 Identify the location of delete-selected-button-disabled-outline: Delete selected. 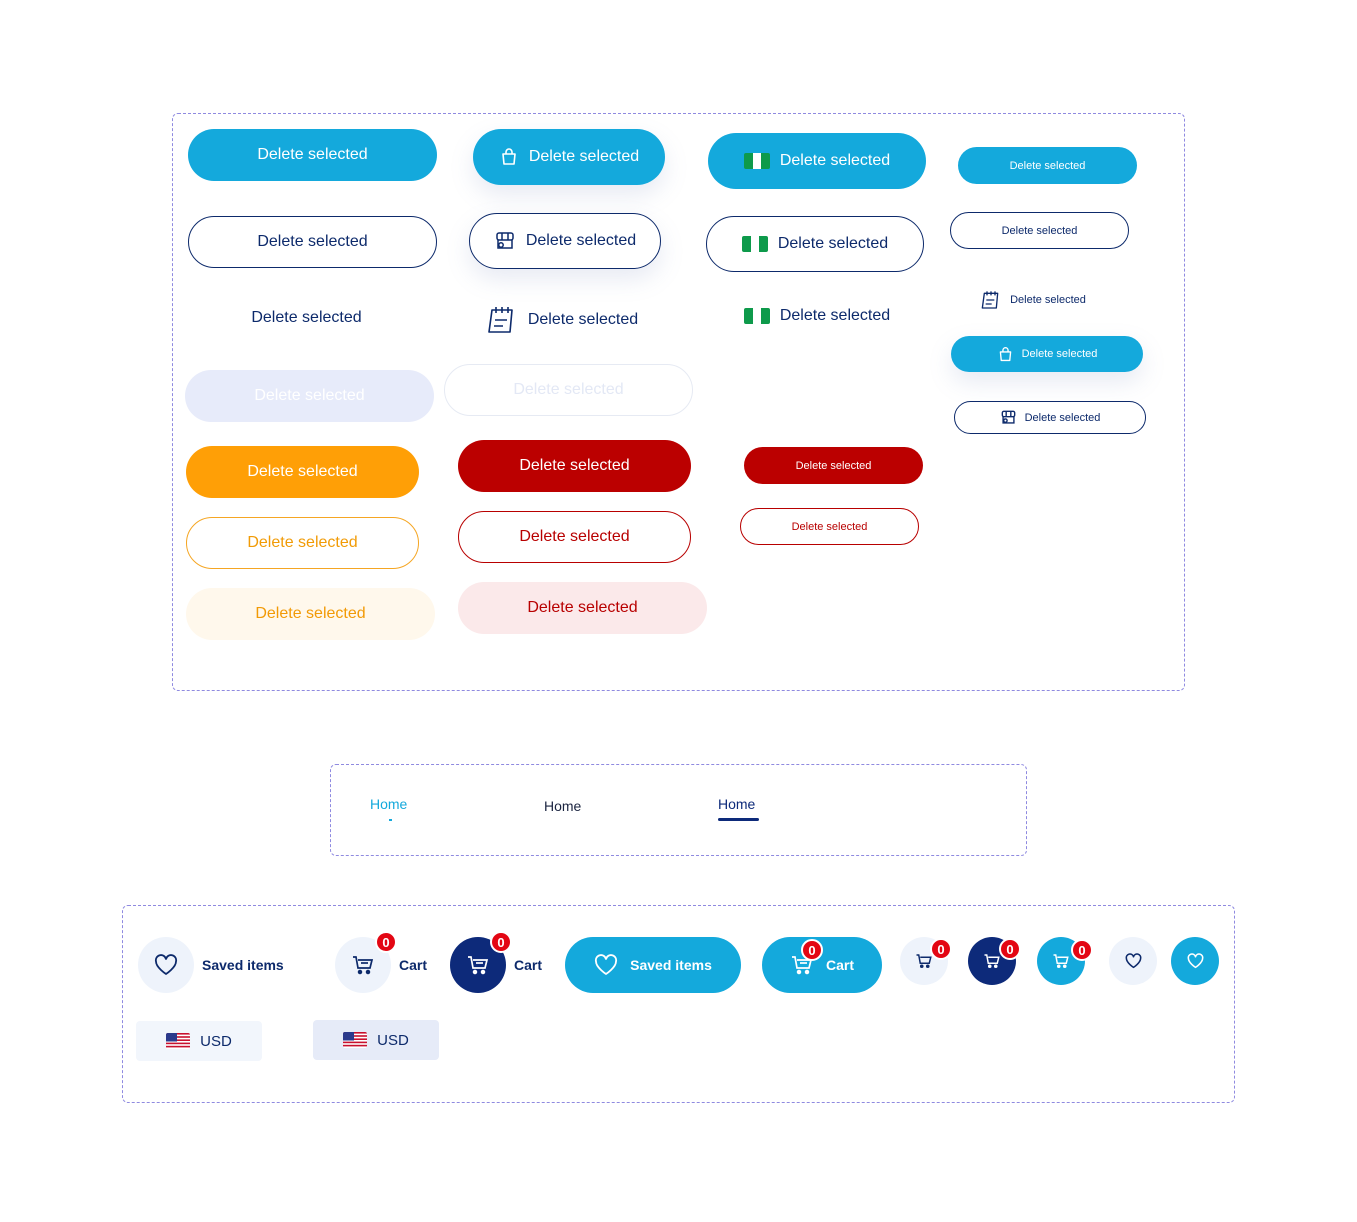
(568, 390).